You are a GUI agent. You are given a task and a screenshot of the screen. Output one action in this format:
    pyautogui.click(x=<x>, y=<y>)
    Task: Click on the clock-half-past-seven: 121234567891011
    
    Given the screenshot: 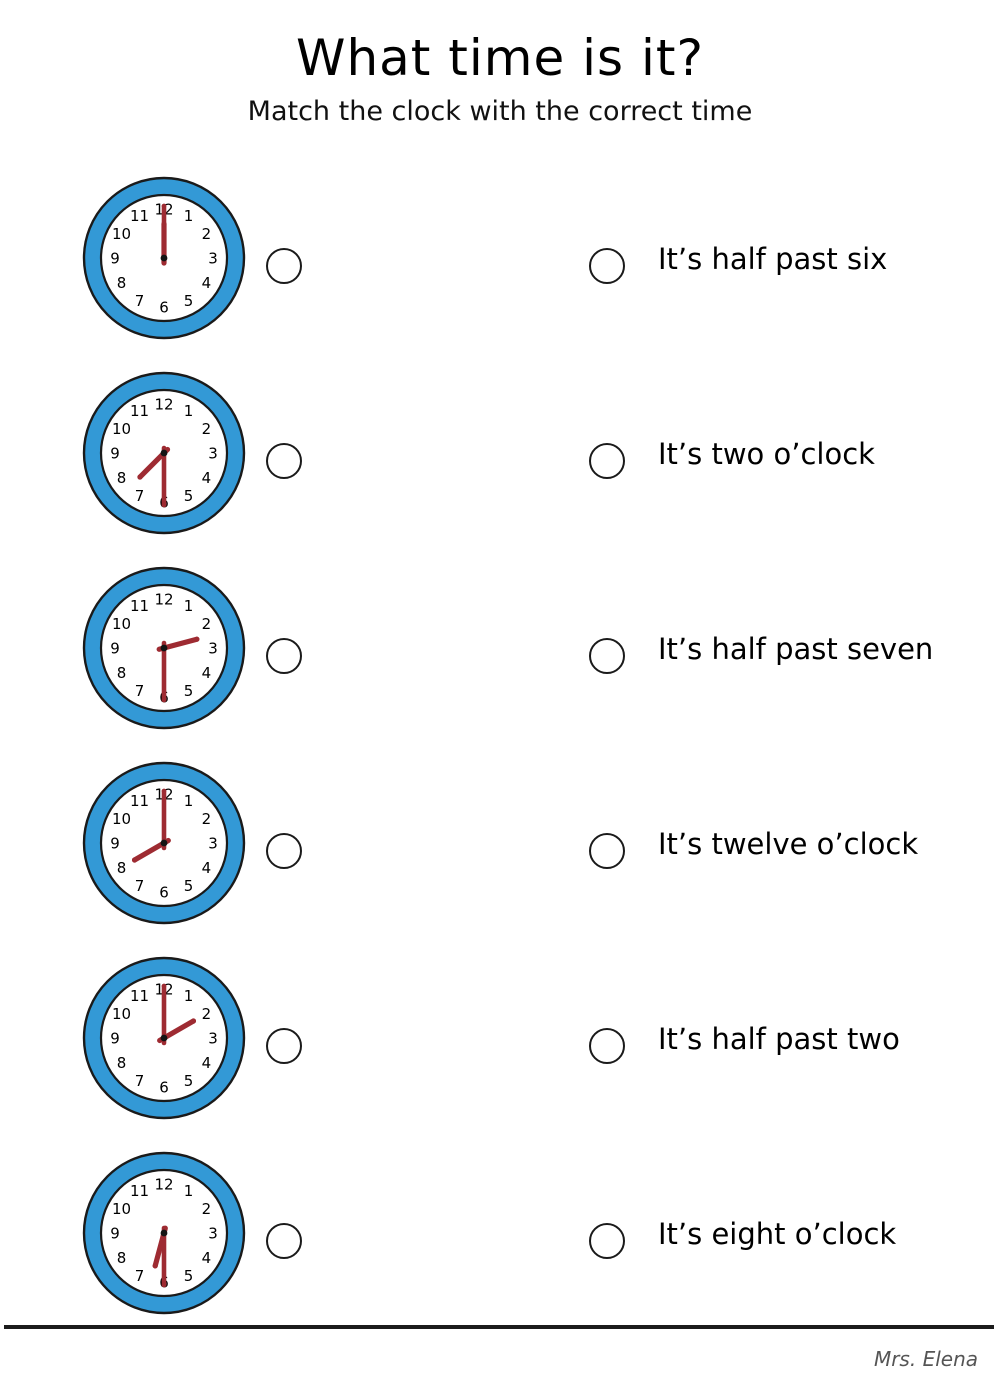 What is the action you would take?
    pyautogui.click(x=164, y=453)
    